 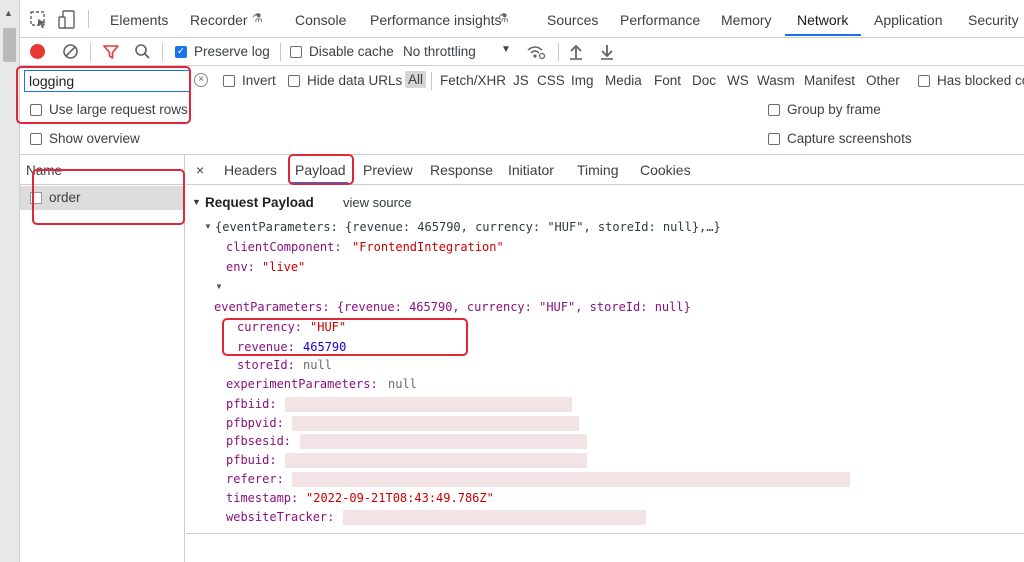 What do you see at coordinates (829, 80) in the screenshot?
I see `filter-type-manifest: Manifest` at bounding box center [829, 80].